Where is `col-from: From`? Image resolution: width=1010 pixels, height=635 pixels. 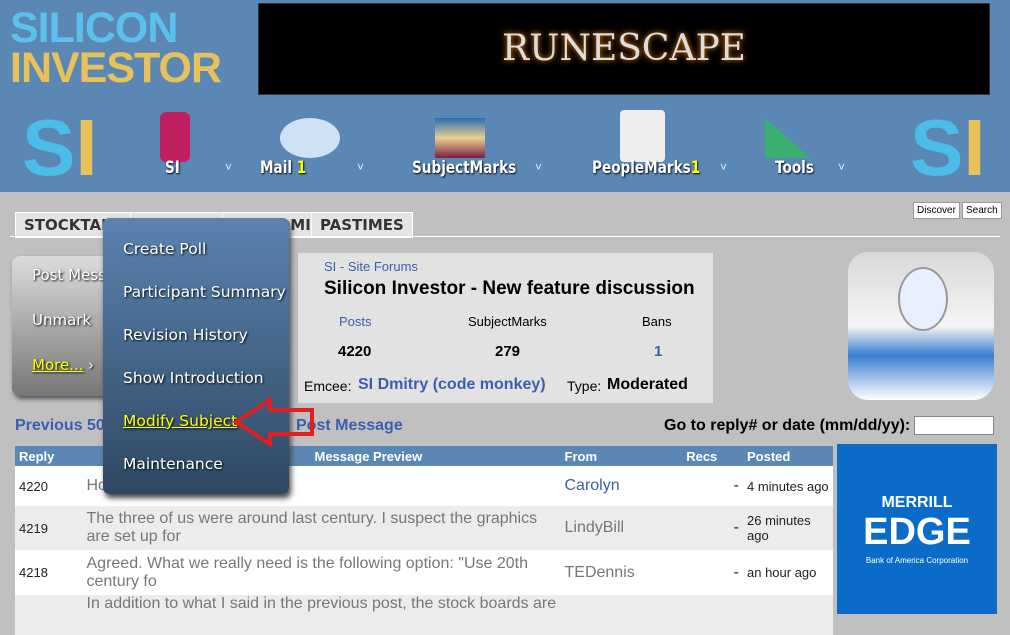 col-from: From is located at coordinates (621, 456).